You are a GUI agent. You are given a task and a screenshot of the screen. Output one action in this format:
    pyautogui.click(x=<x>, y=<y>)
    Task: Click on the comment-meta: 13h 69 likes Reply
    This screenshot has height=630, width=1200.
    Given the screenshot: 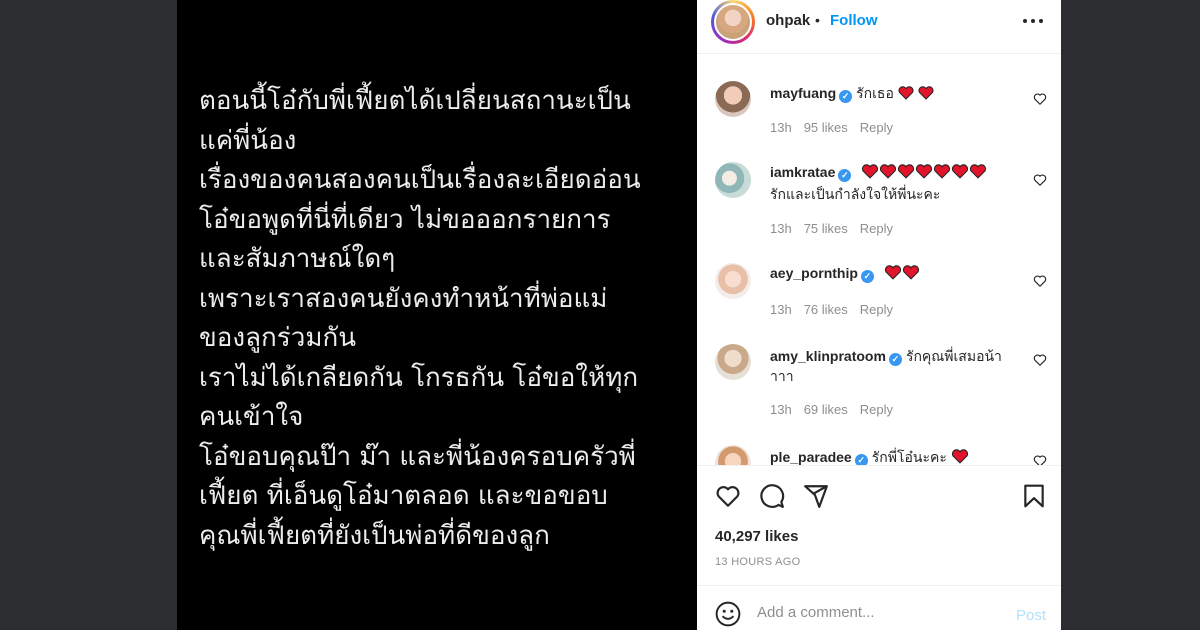 What is the action you would take?
    pyautogui.click(x=837, y=409)
    